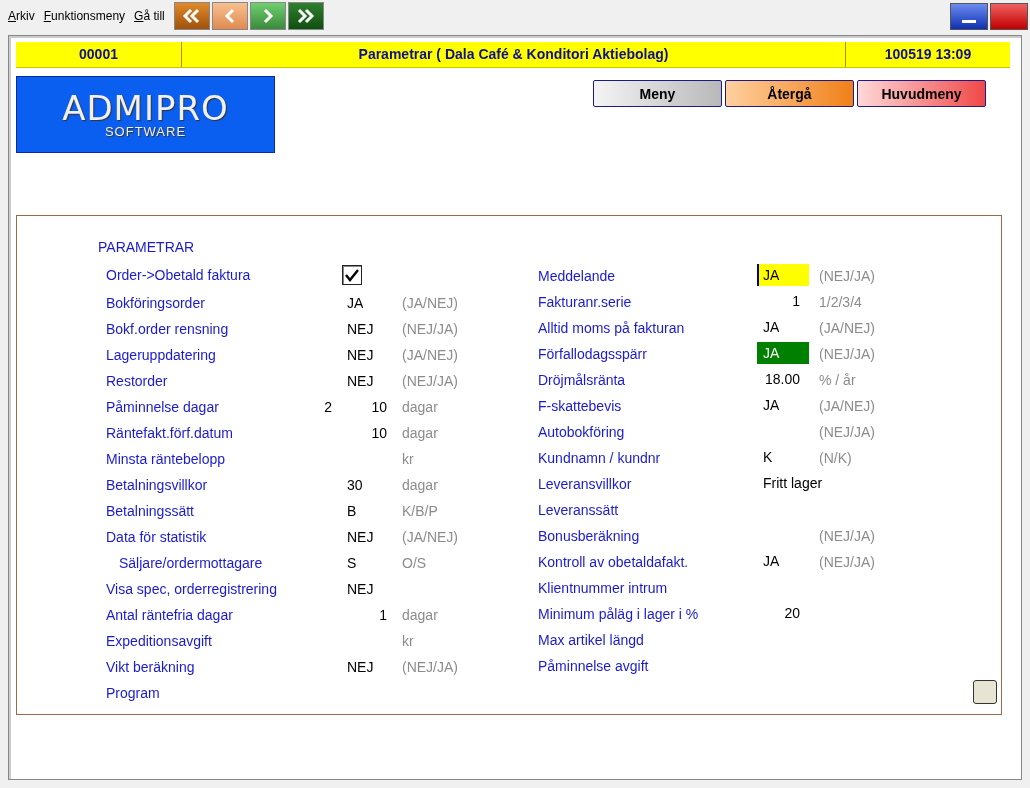  What do you see at coordinates (582, 432) in the screenshot?
I see `field-label: Autobokföring` at bounding box center [582, 432].